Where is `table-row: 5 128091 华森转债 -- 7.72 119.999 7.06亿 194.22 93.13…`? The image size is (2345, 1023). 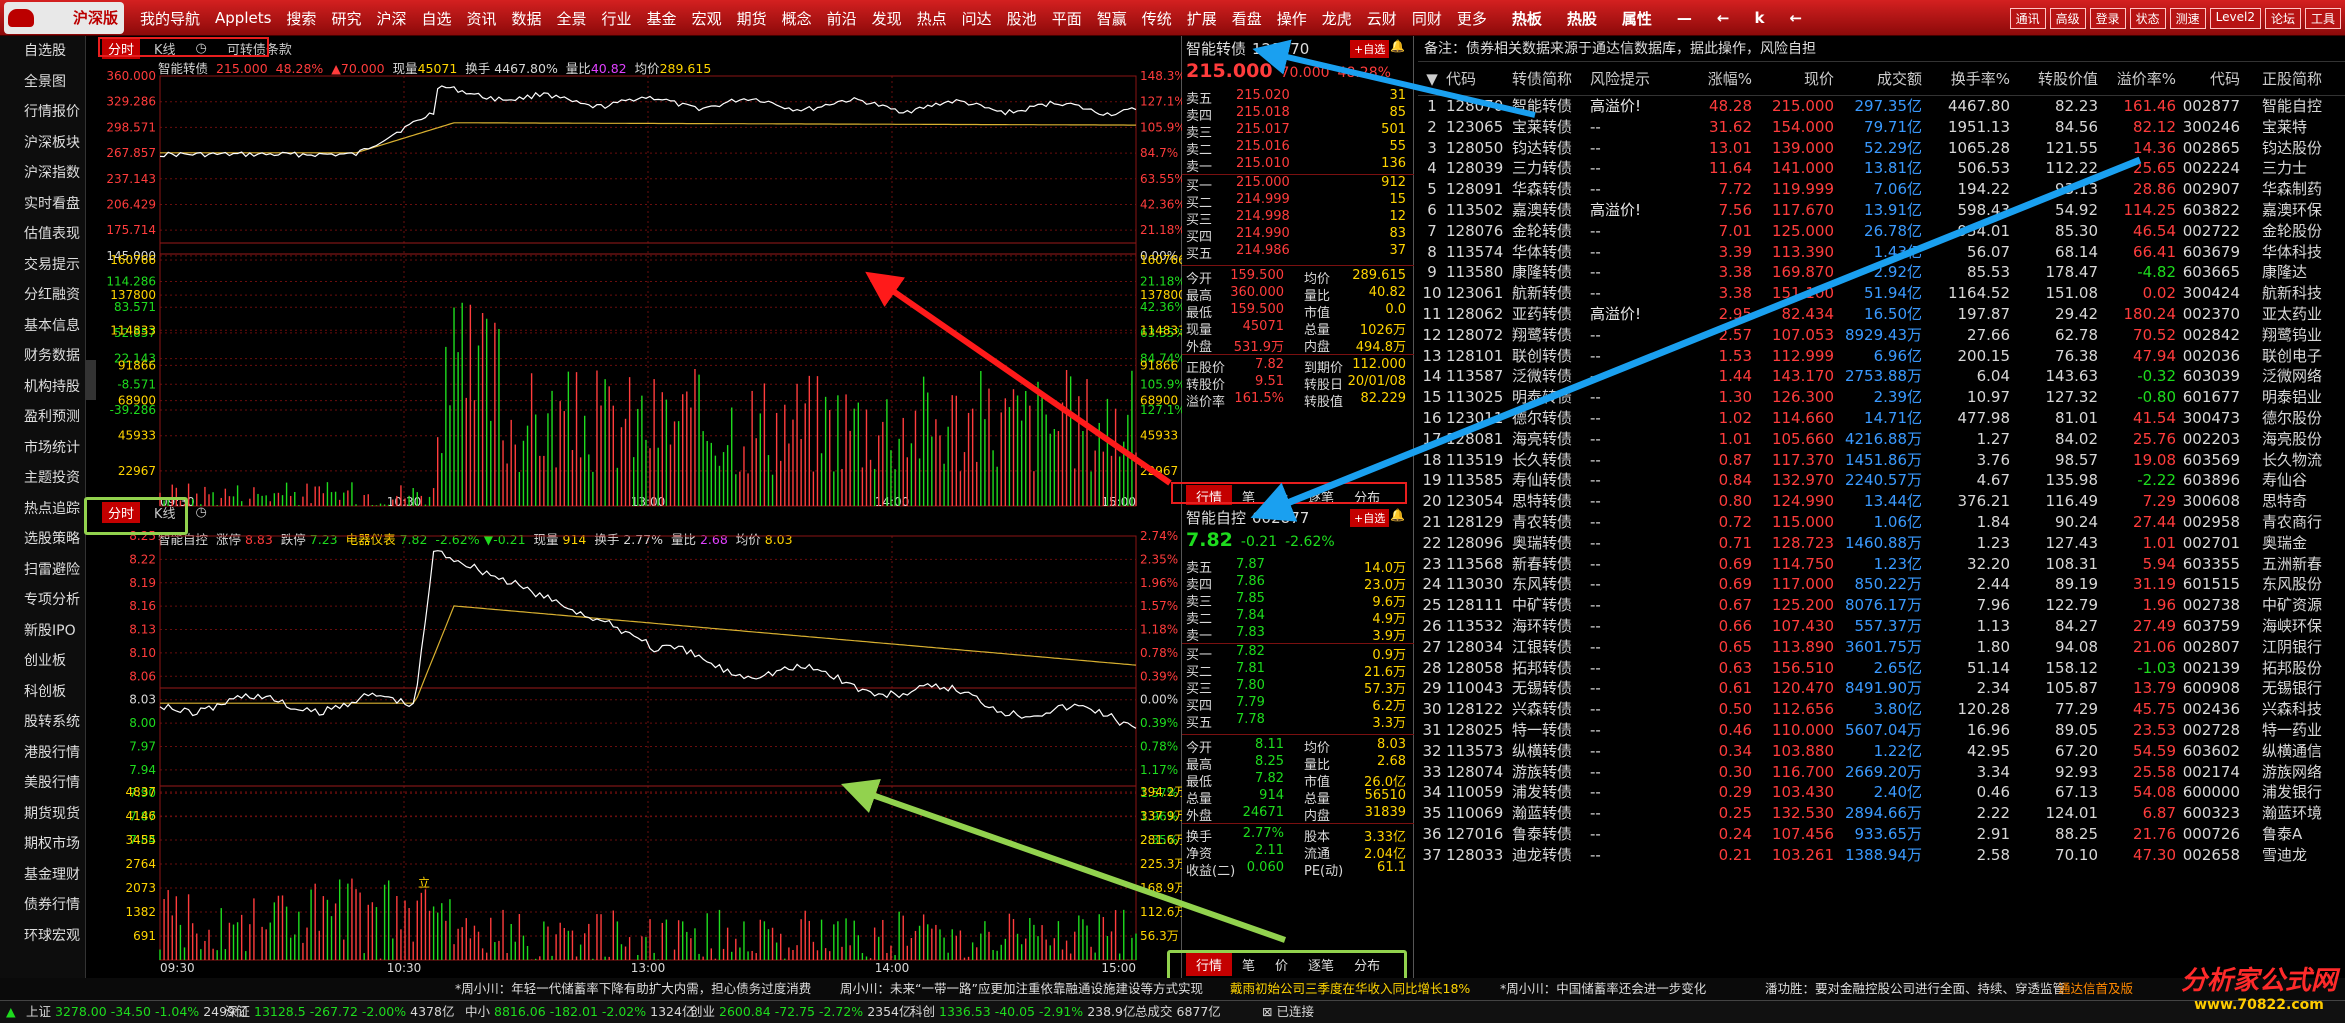
table-row: 5 128091 华森转债 -- 7.72 119.999 7.06亿 194.22 93.13… is located at coordinates (1881, 189).